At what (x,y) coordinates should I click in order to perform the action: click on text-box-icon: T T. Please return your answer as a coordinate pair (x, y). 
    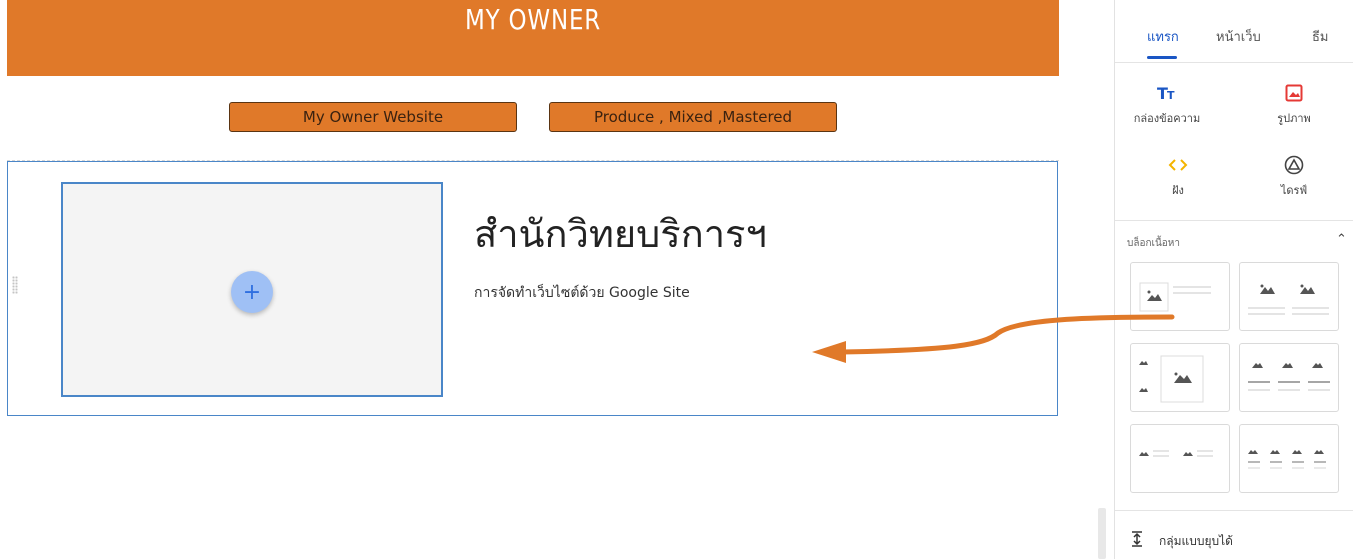
    Looking at the image, I should click on (1167, 93).